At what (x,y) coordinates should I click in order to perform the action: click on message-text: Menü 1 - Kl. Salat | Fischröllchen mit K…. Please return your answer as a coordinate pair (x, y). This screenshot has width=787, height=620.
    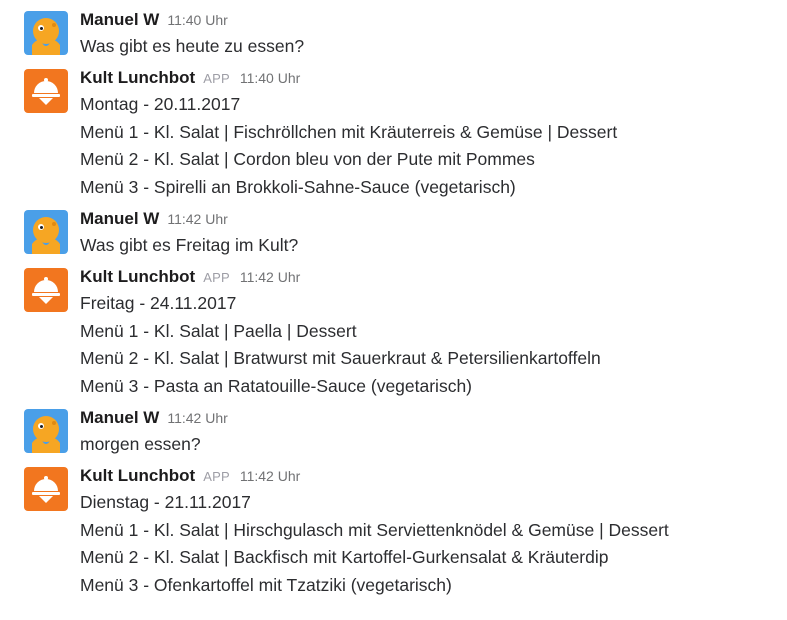
    Looking at the image, I should click on (349, 131).